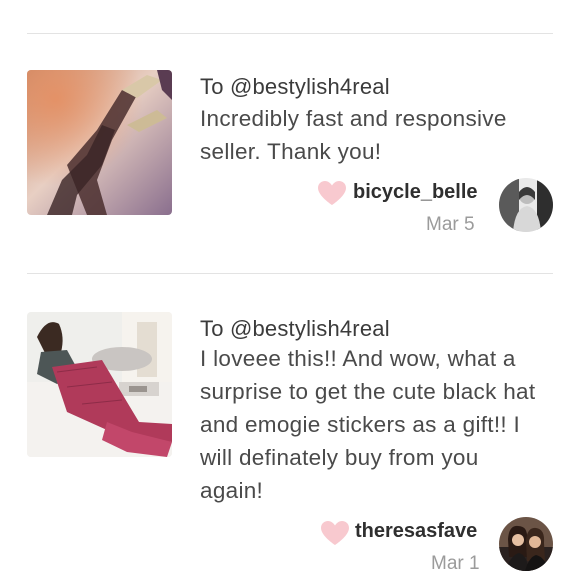 The height and width of the screenshot is (580, 580). I want to click on review-divider, so click(290, 273).